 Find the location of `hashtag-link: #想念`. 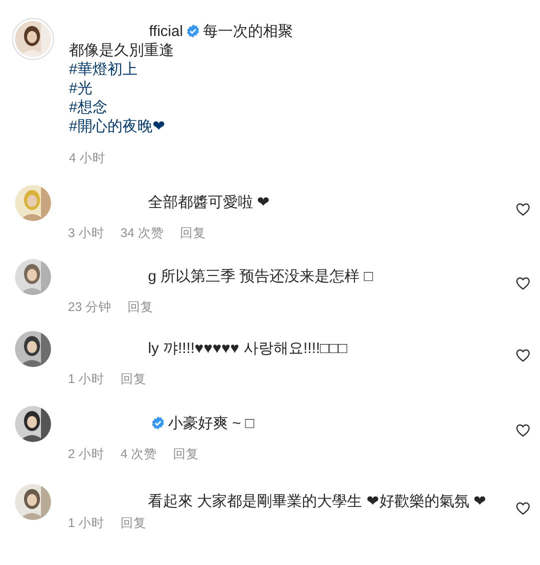

hashtag-link: #想念 is located at coordinates (299, 107).